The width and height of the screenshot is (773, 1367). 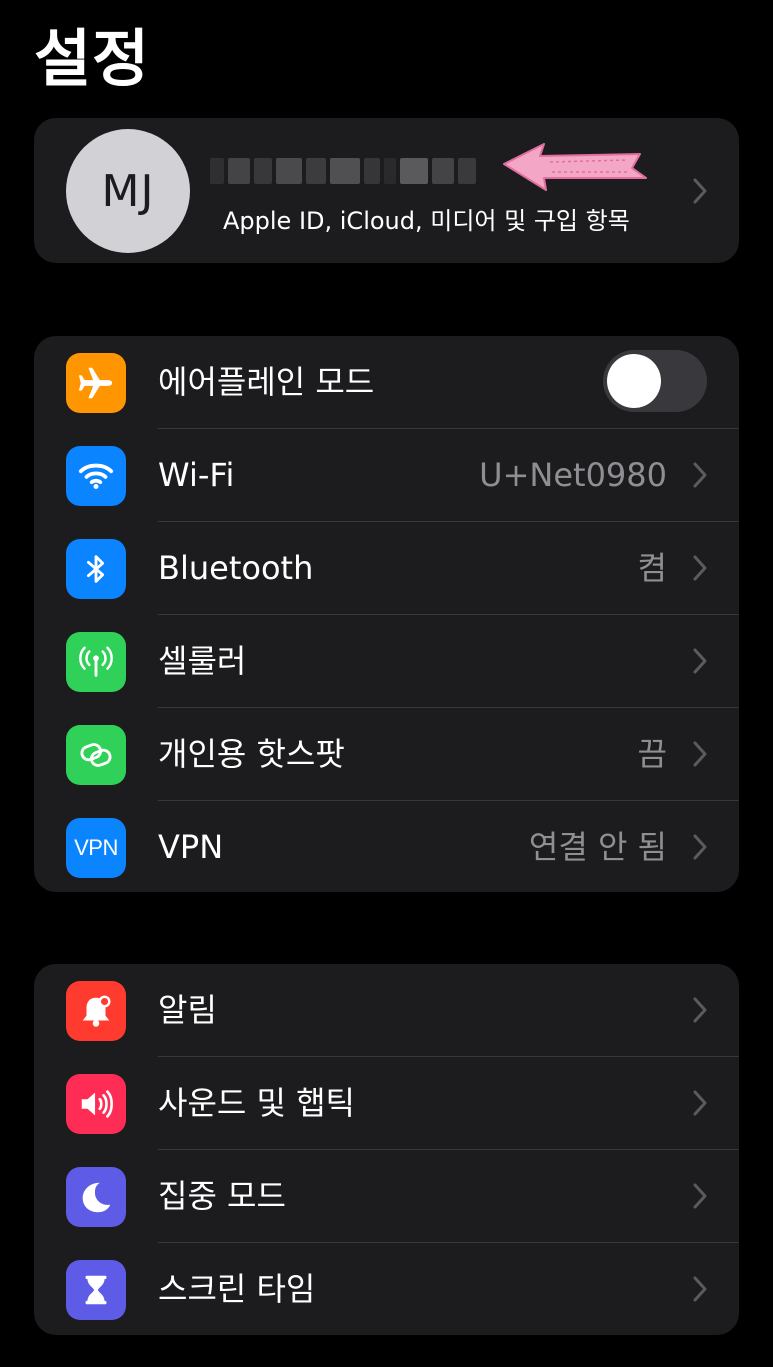 I want to click on wifi-icon, so click(x=96, y=476).